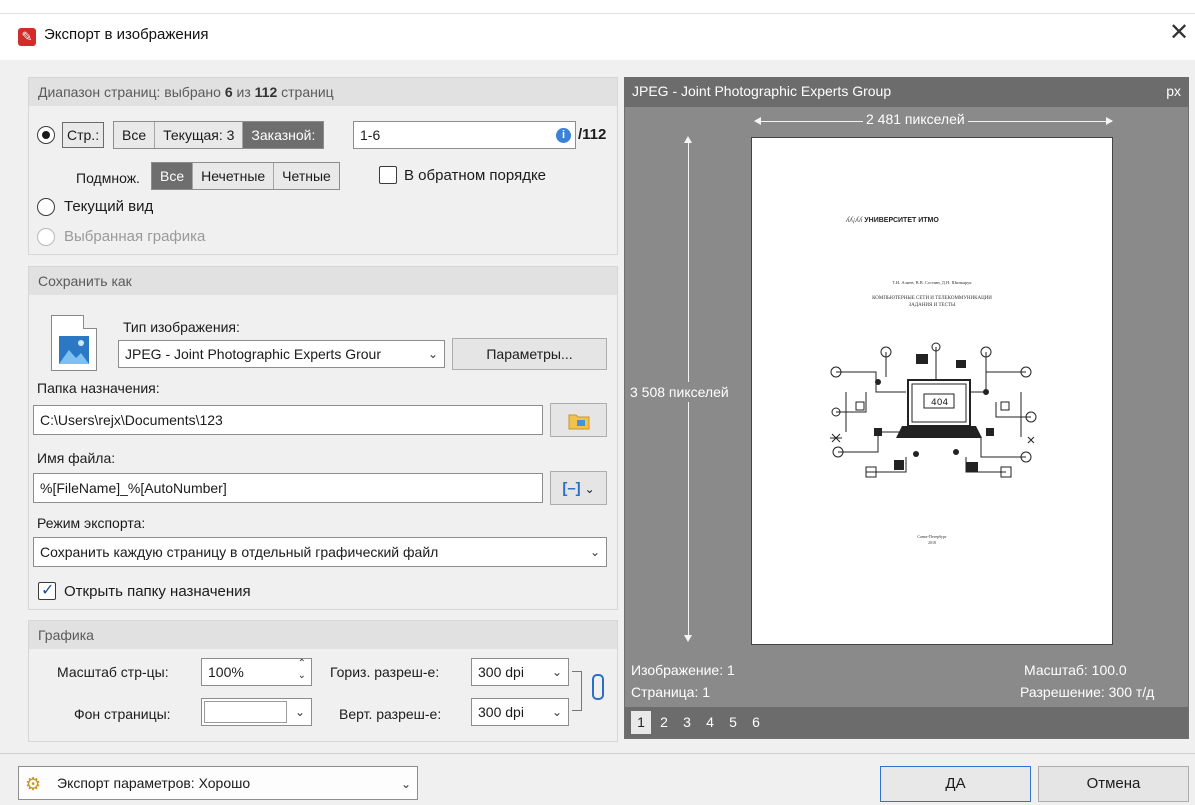 Image resolution: width=1195 pixels, height=805 pixels. I want to click on link-resolution-icon, so click(598, 687).